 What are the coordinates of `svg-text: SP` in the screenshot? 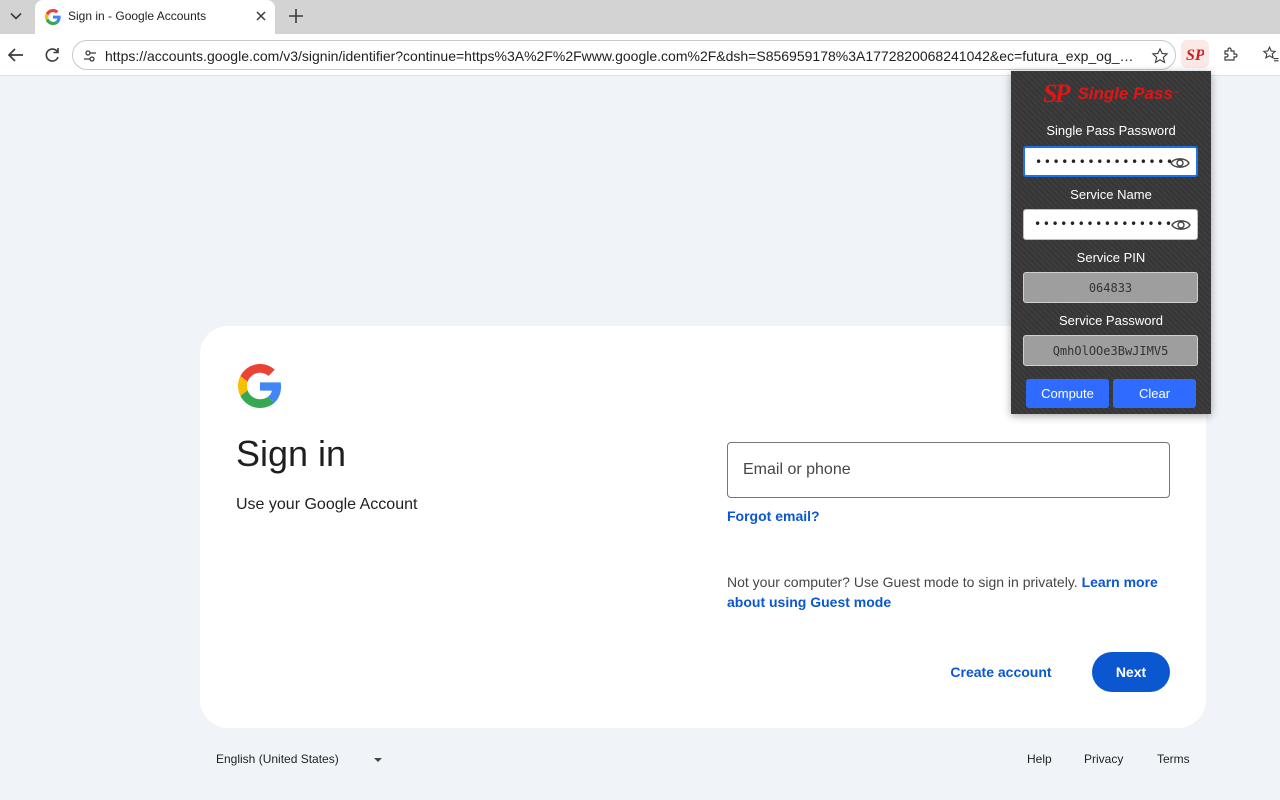 It's located at (1195, 54).